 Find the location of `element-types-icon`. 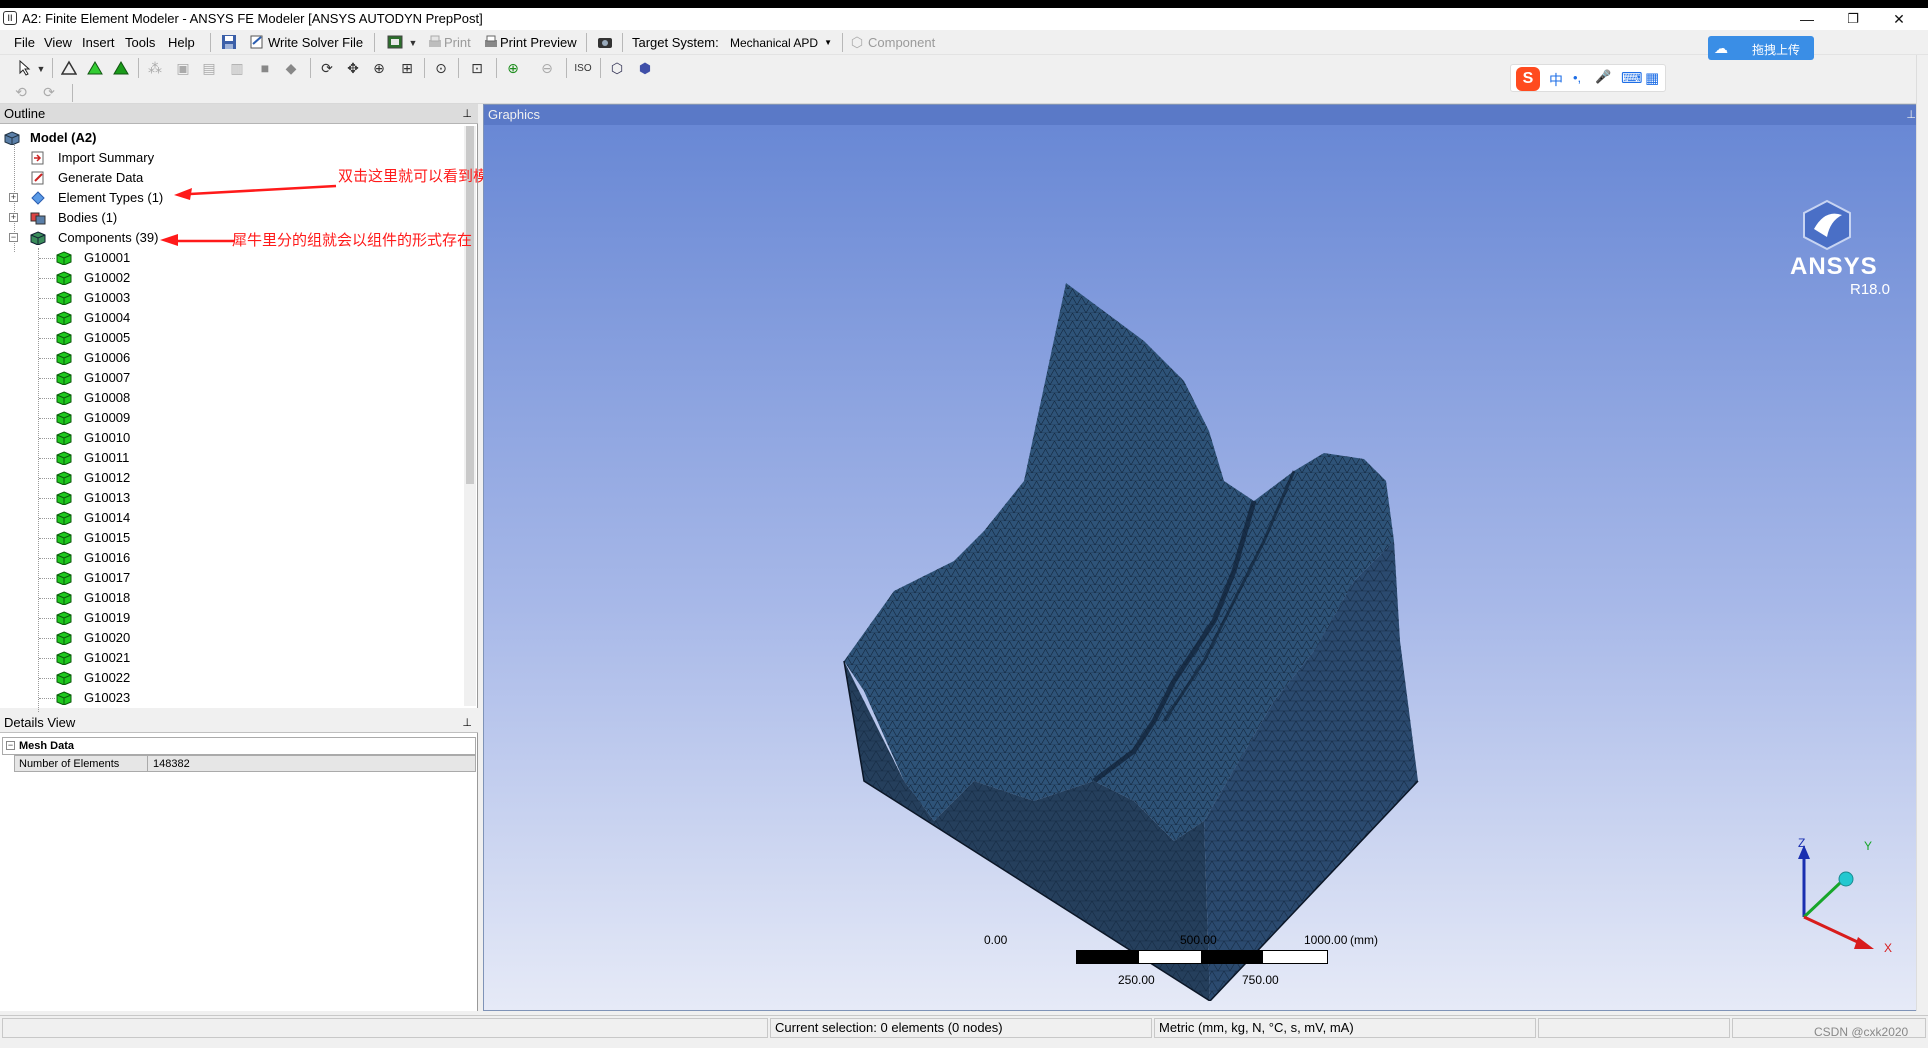

element-types-icon is located at coordinates (38, 198).